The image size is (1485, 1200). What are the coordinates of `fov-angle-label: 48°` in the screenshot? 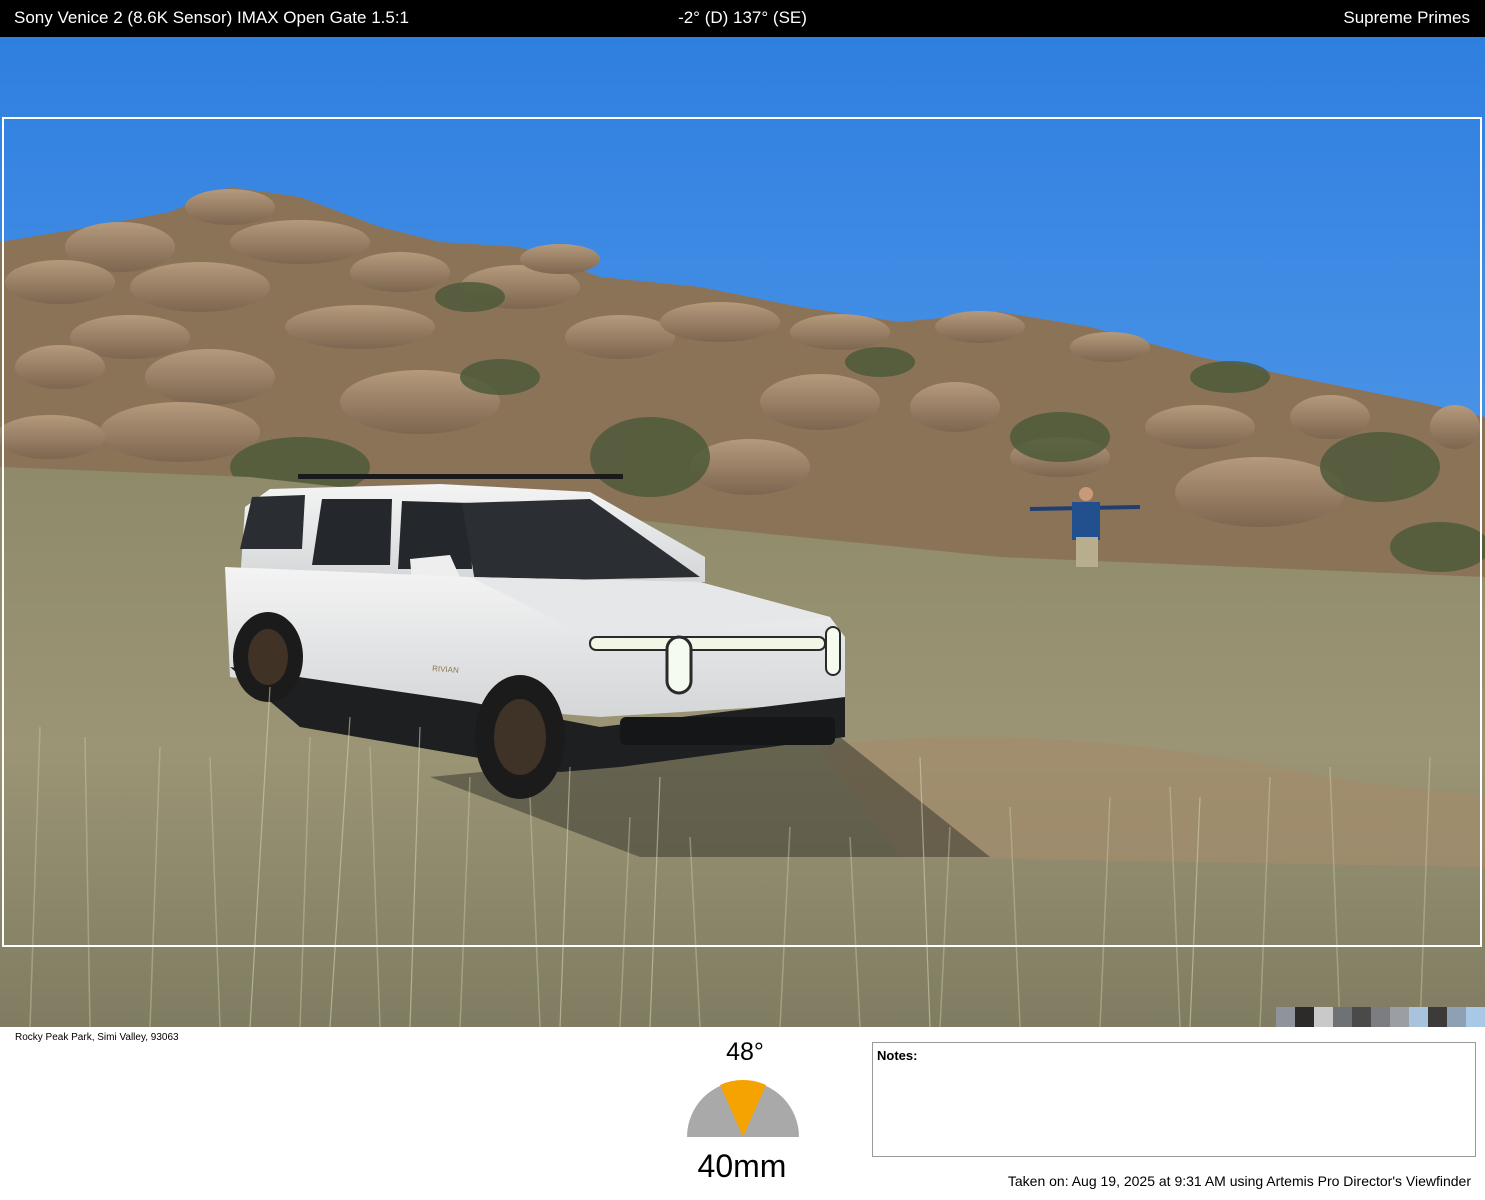 It's located at (745, 1052).